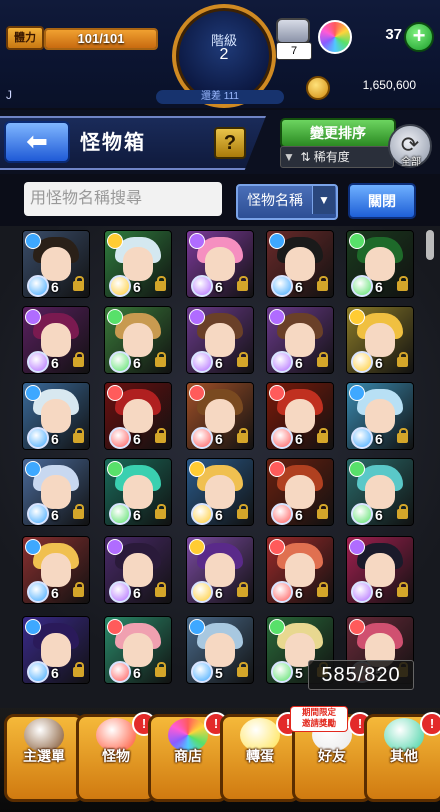 This screenshot has height=812, width=440. What do you see at coordinates (337, 157) in the screenshot?
I see `sort-mode-selector: ▼ ⇅ 稀有度` at bounding box center [337, 157].